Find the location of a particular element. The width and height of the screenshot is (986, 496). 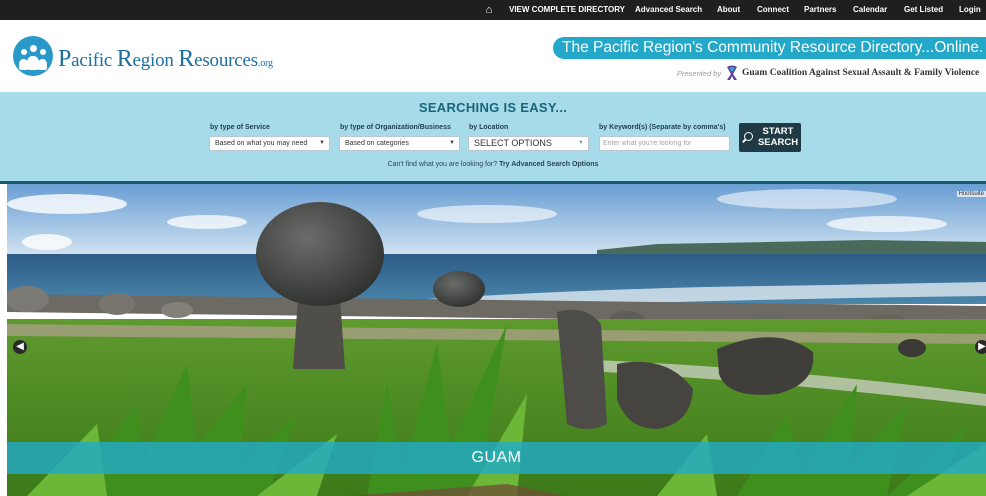

nav-view-directory: VIEW COMPLETE DIRECTORY is located at coordinates (567, 10).